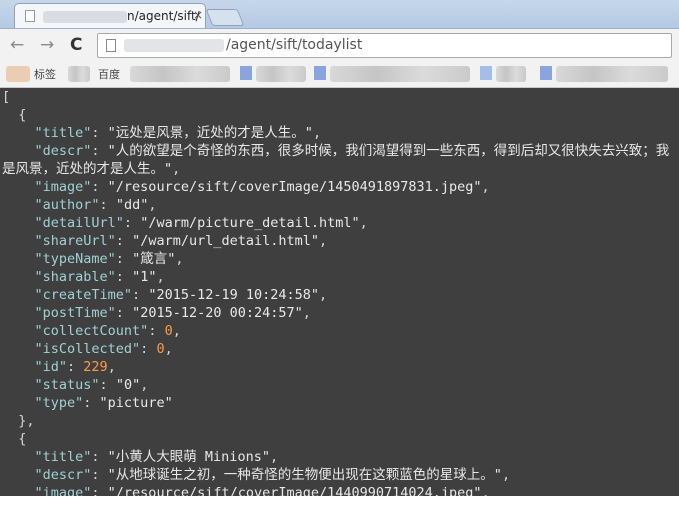  Describe the element at coordinates (17, 45) in the screenshot. I see `back-arrow-icon: ←` at that location.